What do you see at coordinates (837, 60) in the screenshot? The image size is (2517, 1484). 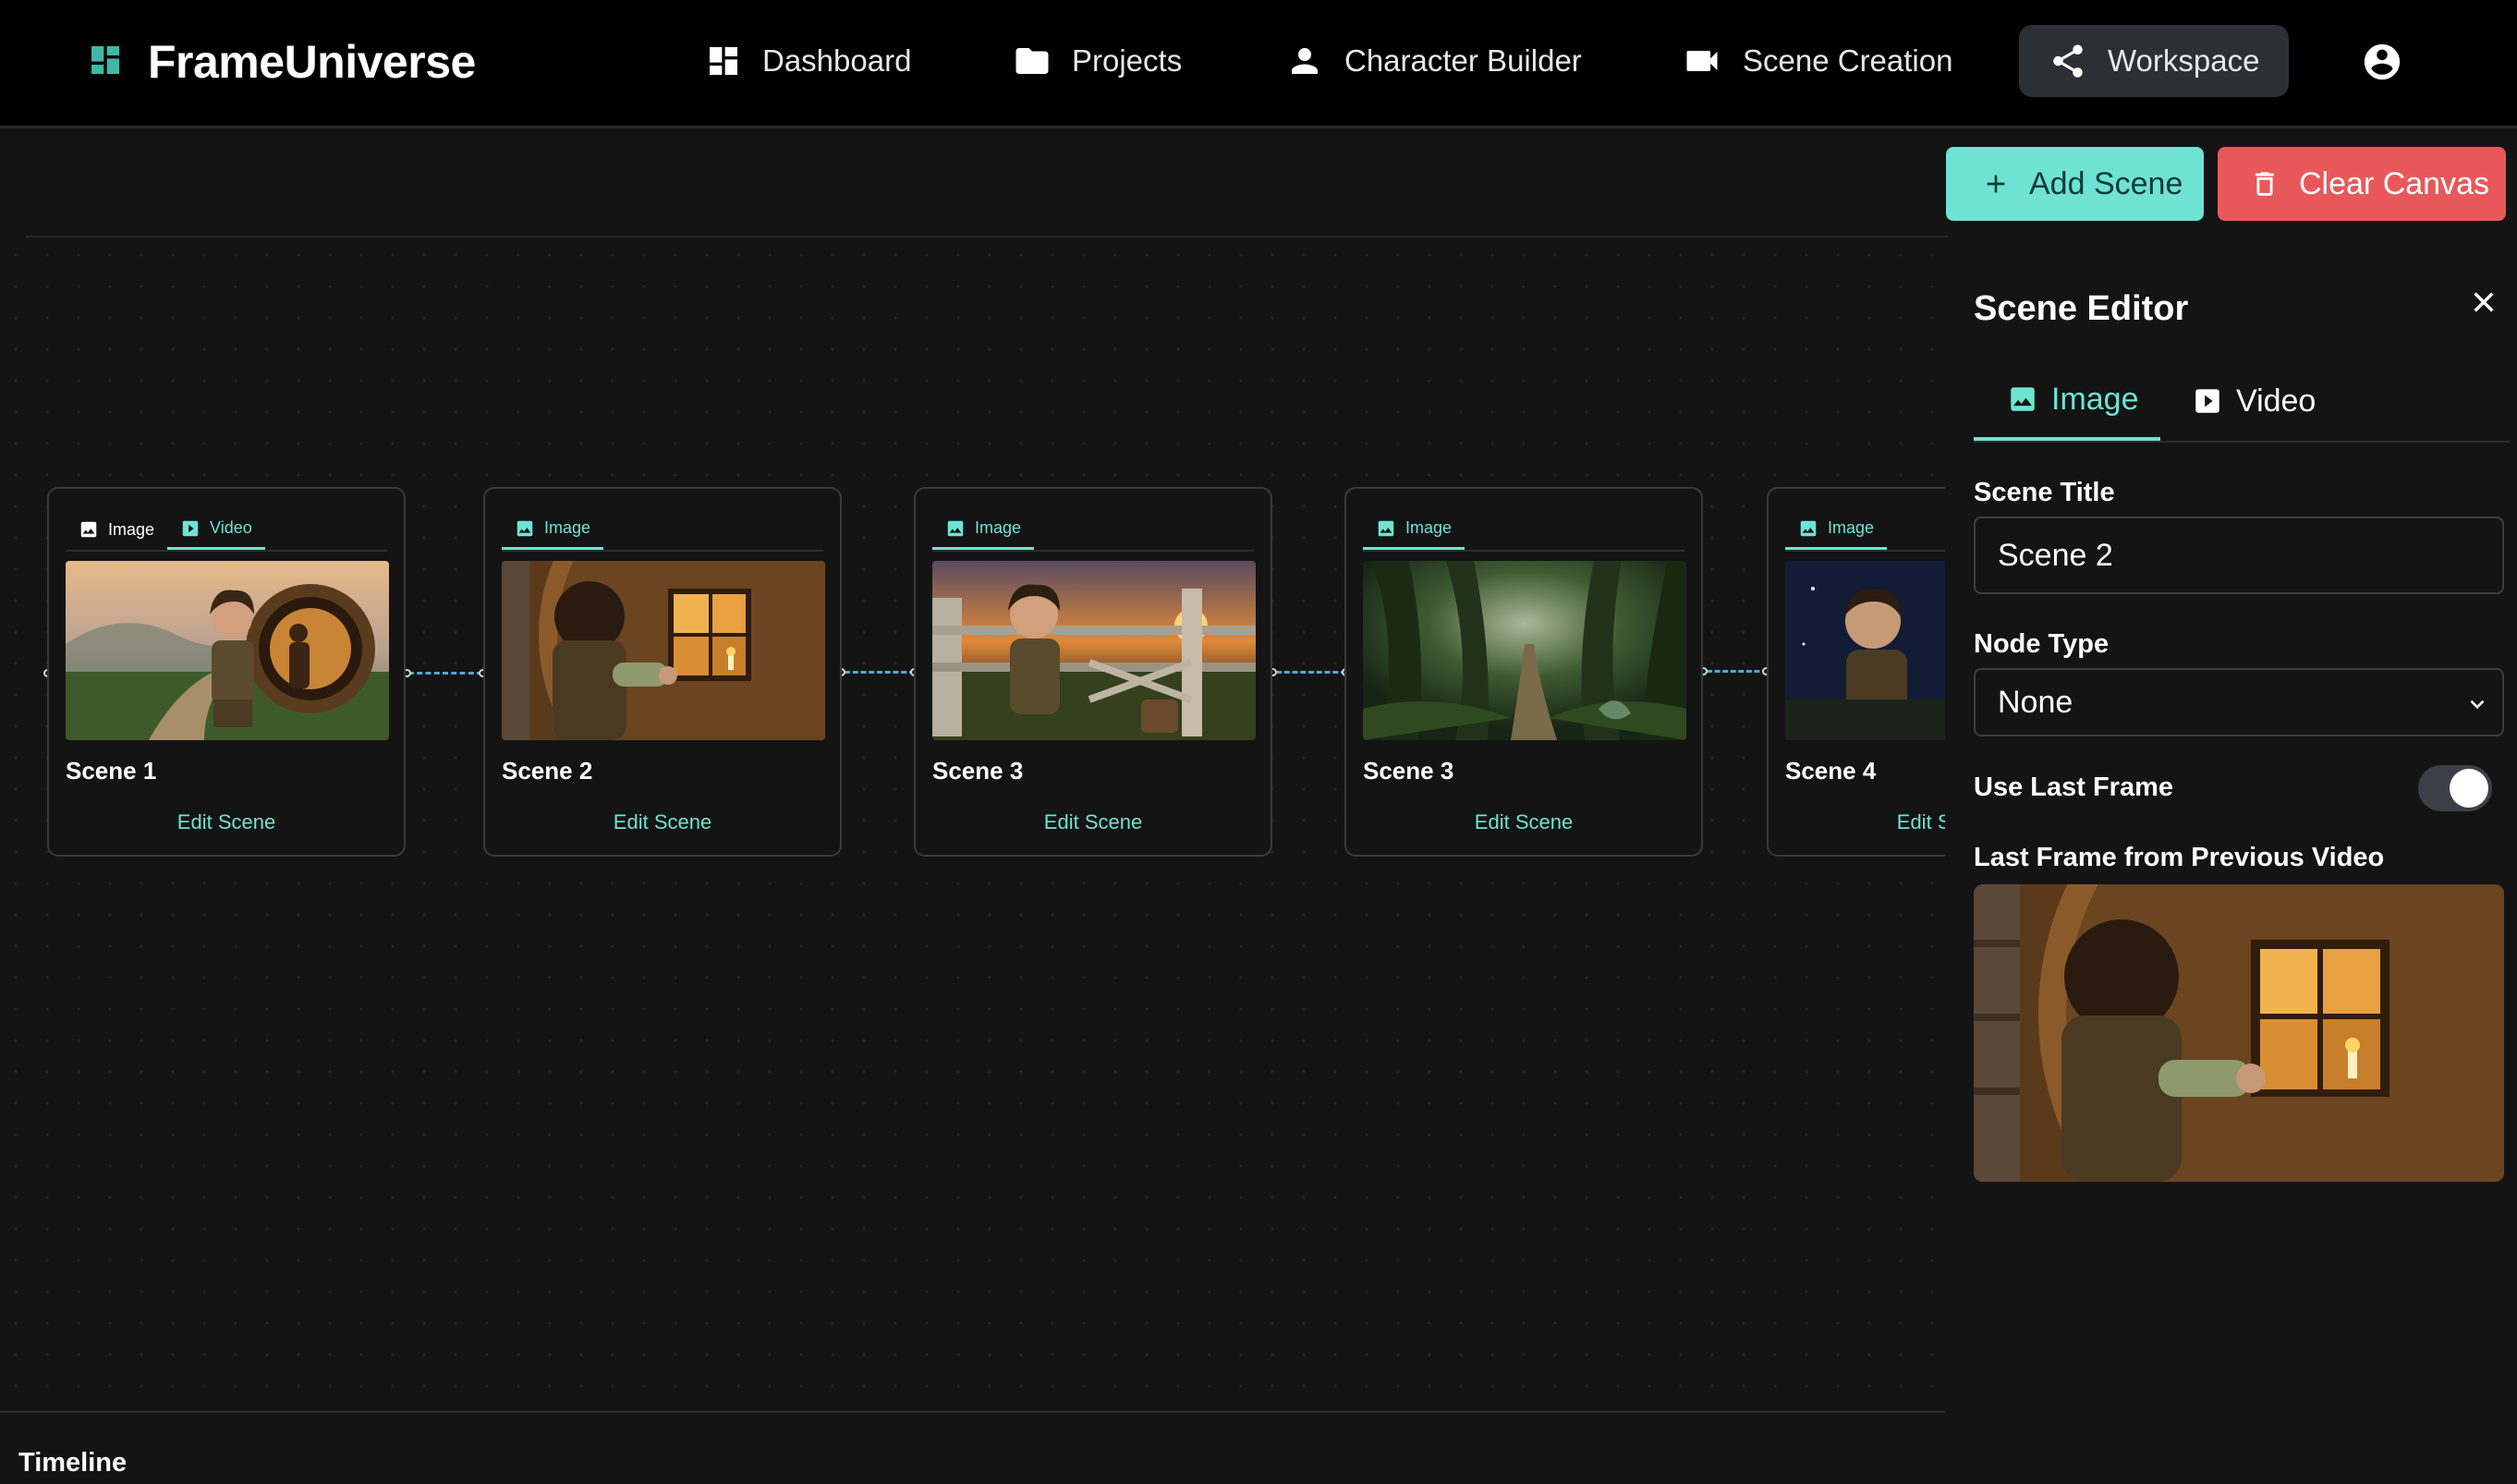 I see `nav-label-dashboard: Dashboard` at bounding box center [837, 60].